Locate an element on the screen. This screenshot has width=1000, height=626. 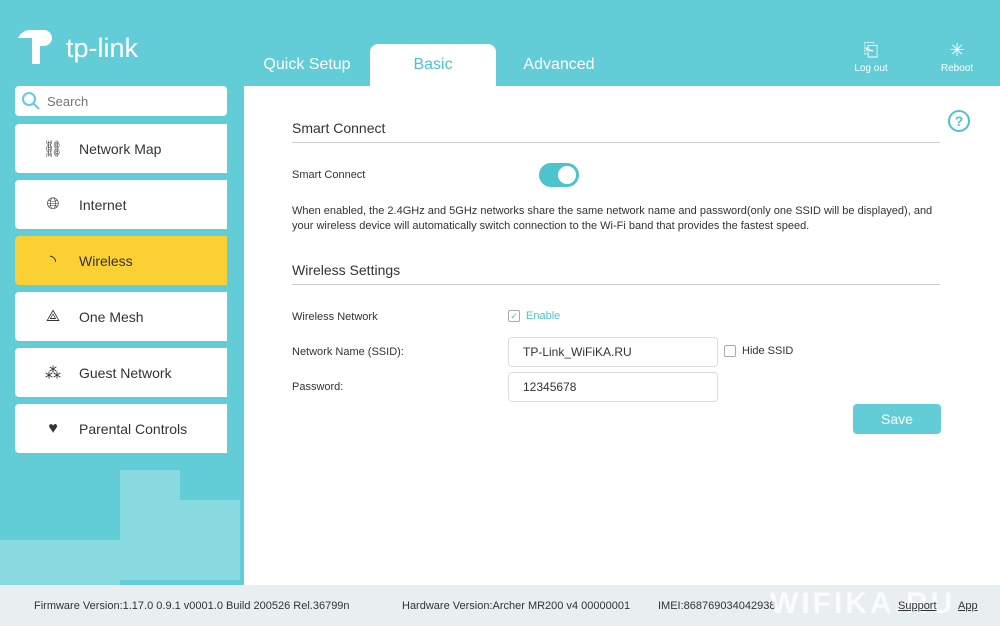
logout-icon: ⎗ is located at coordinates (871, 50).